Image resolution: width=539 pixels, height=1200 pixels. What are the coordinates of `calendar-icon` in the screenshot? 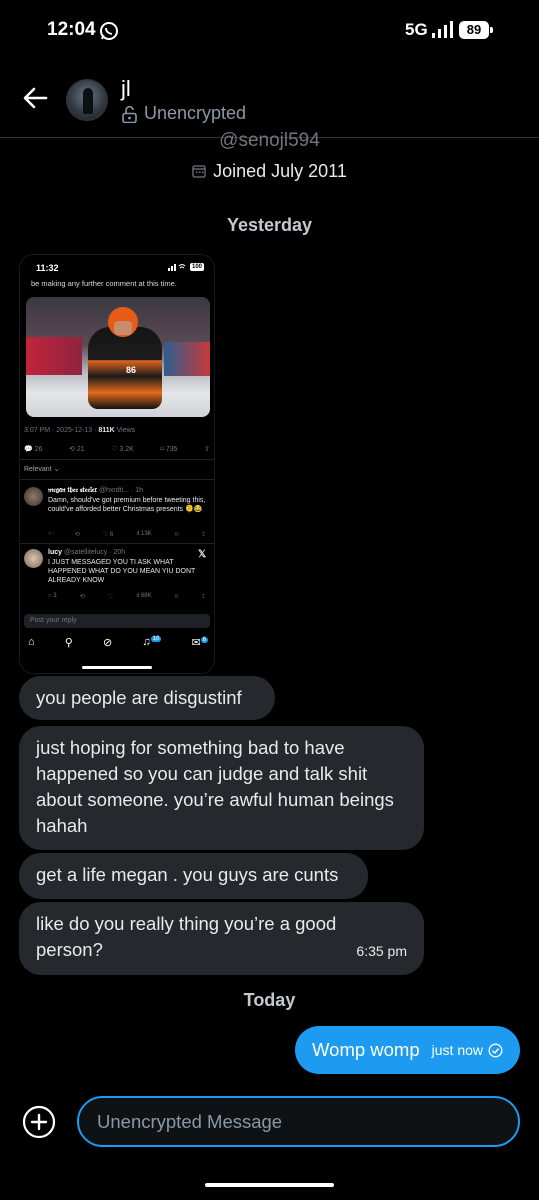 It's located at (199, 171).